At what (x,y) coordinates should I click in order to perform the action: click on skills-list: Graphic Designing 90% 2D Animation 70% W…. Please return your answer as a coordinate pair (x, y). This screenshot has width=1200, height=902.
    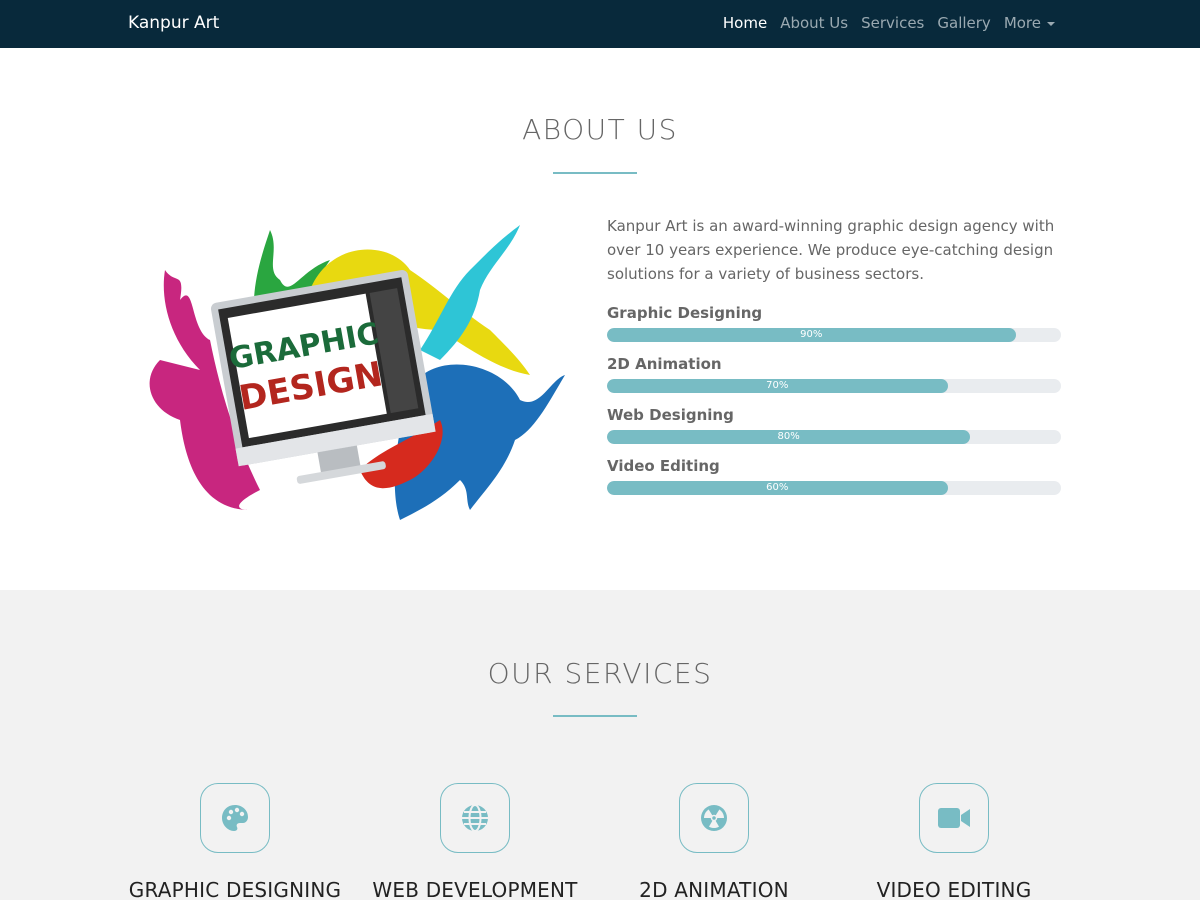
    Looking at the image, I should click on (834, 405).